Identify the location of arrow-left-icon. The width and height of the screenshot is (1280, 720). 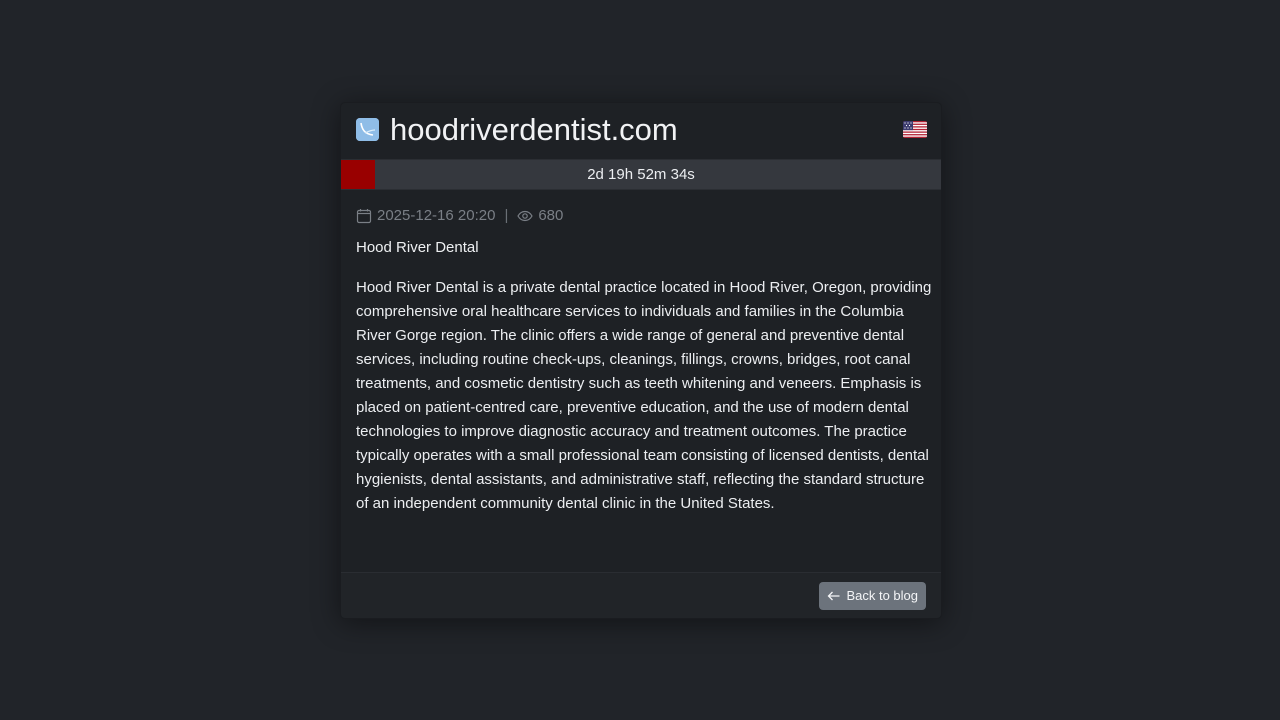
(834, 596).